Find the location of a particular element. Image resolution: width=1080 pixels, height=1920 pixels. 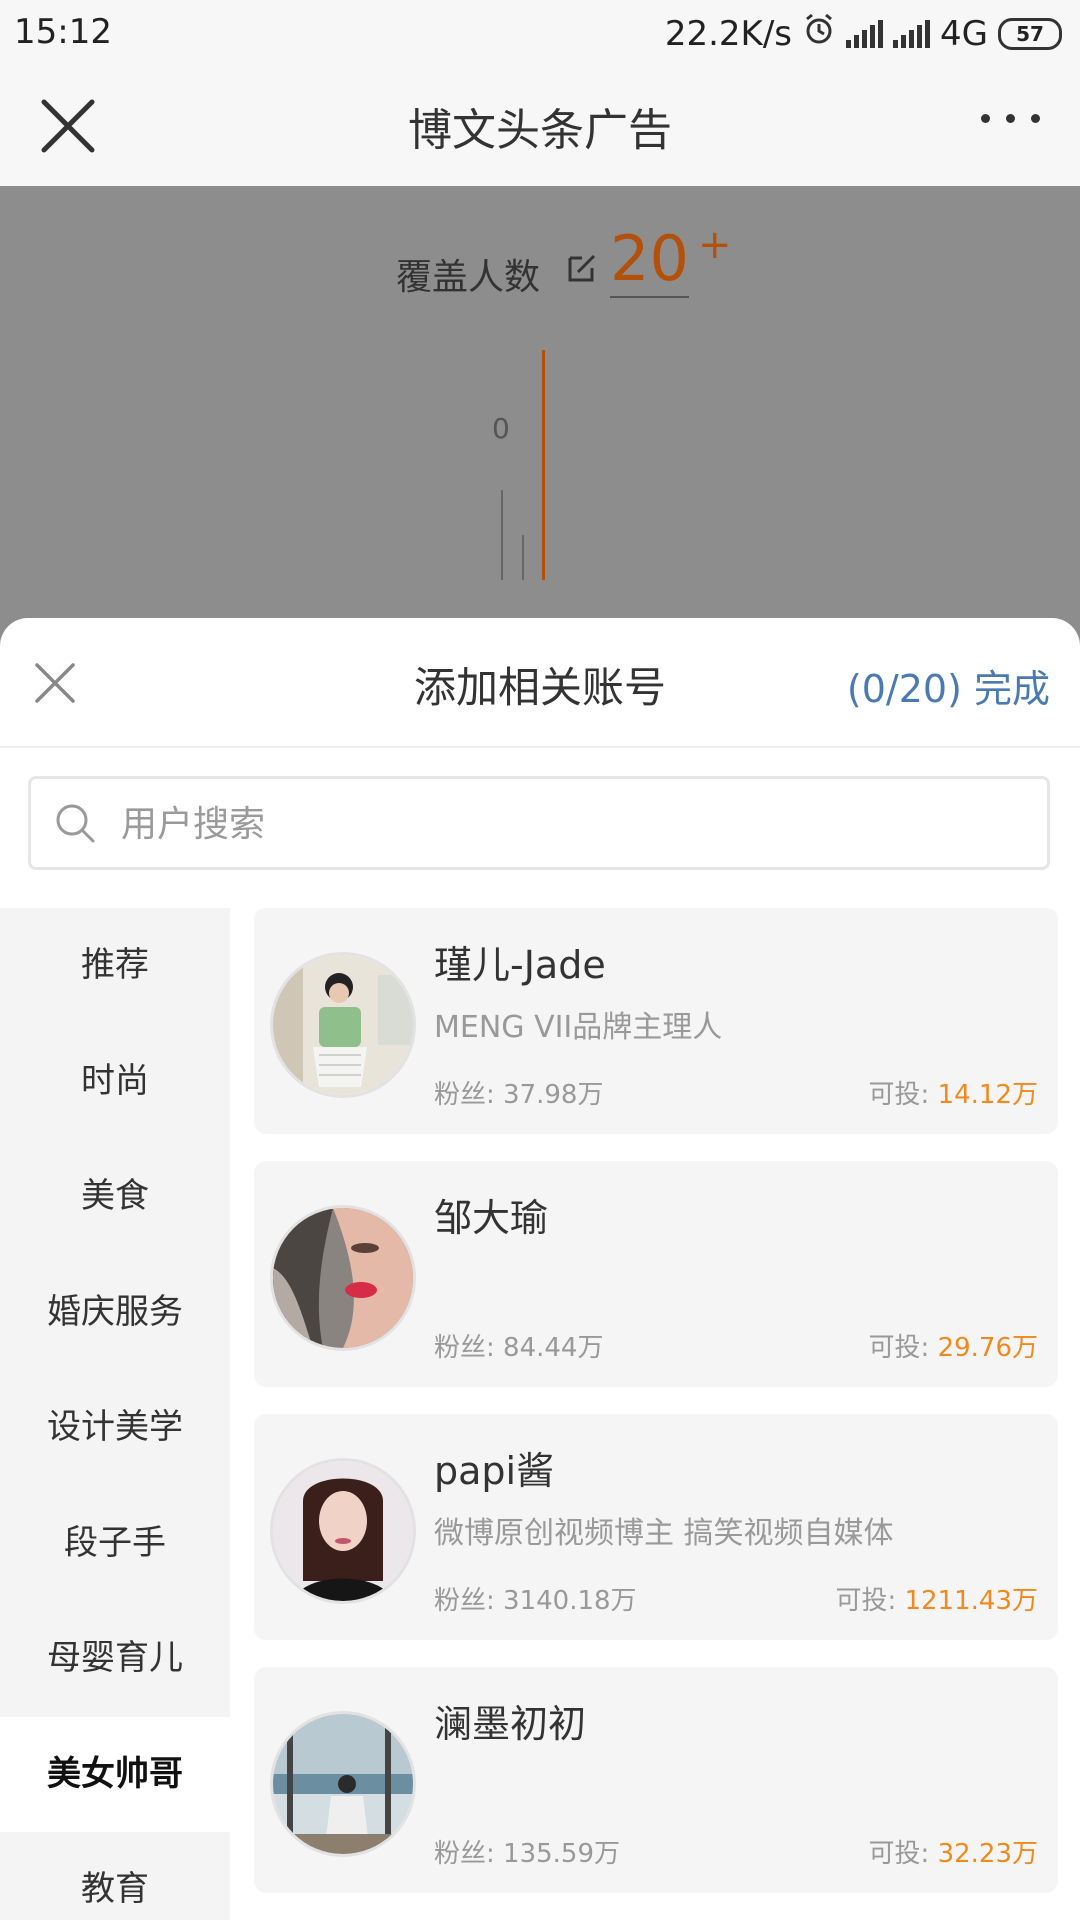

fans-count: 粉丝: 135.59万 is located at coordinates (527, 1851).